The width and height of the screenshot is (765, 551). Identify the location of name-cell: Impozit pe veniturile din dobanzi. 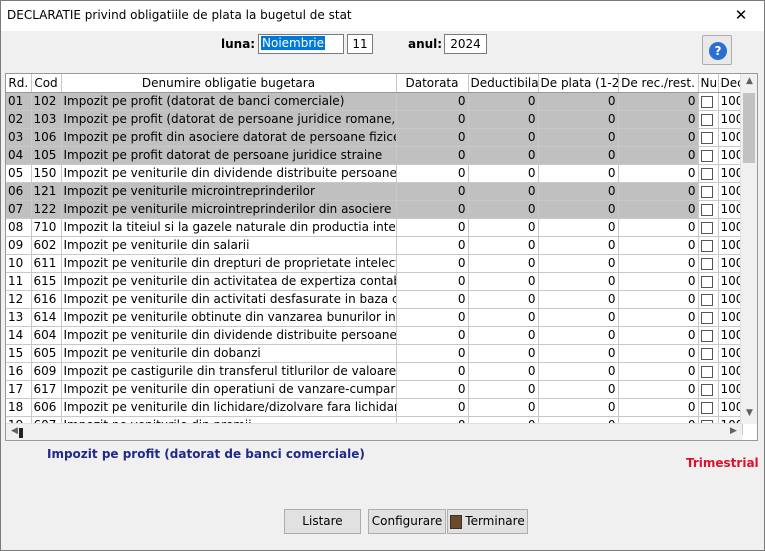
(229, 353).